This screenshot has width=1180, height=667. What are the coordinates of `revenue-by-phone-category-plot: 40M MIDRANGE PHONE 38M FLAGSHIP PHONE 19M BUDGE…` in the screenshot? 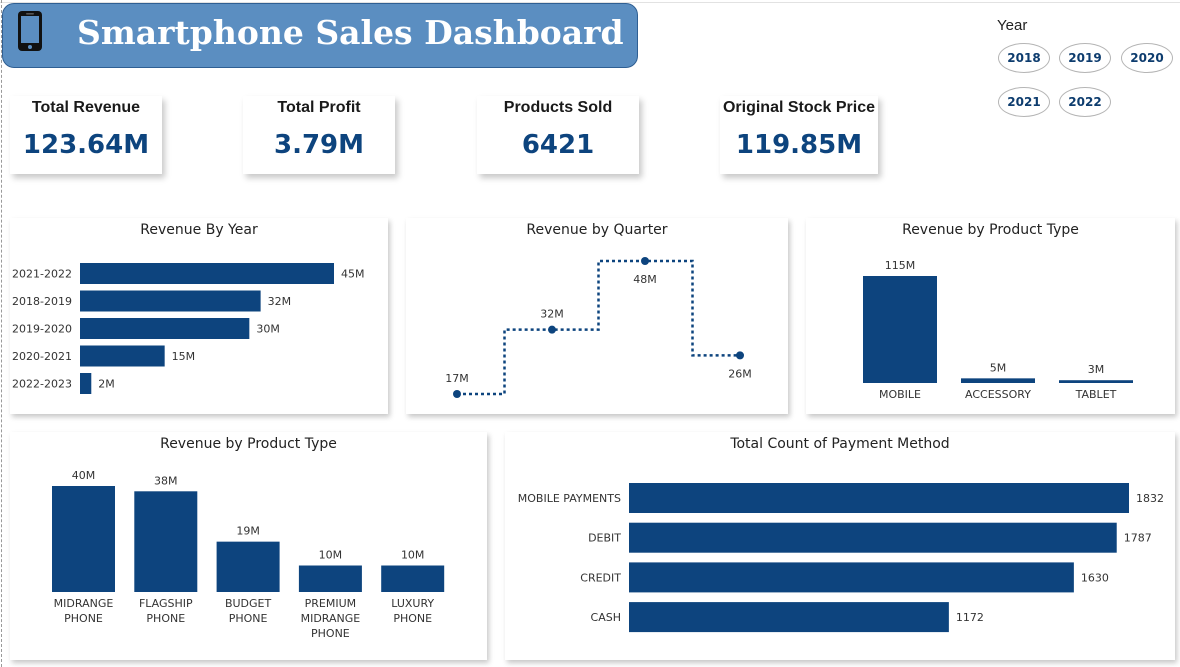 It's located at (248, 554).